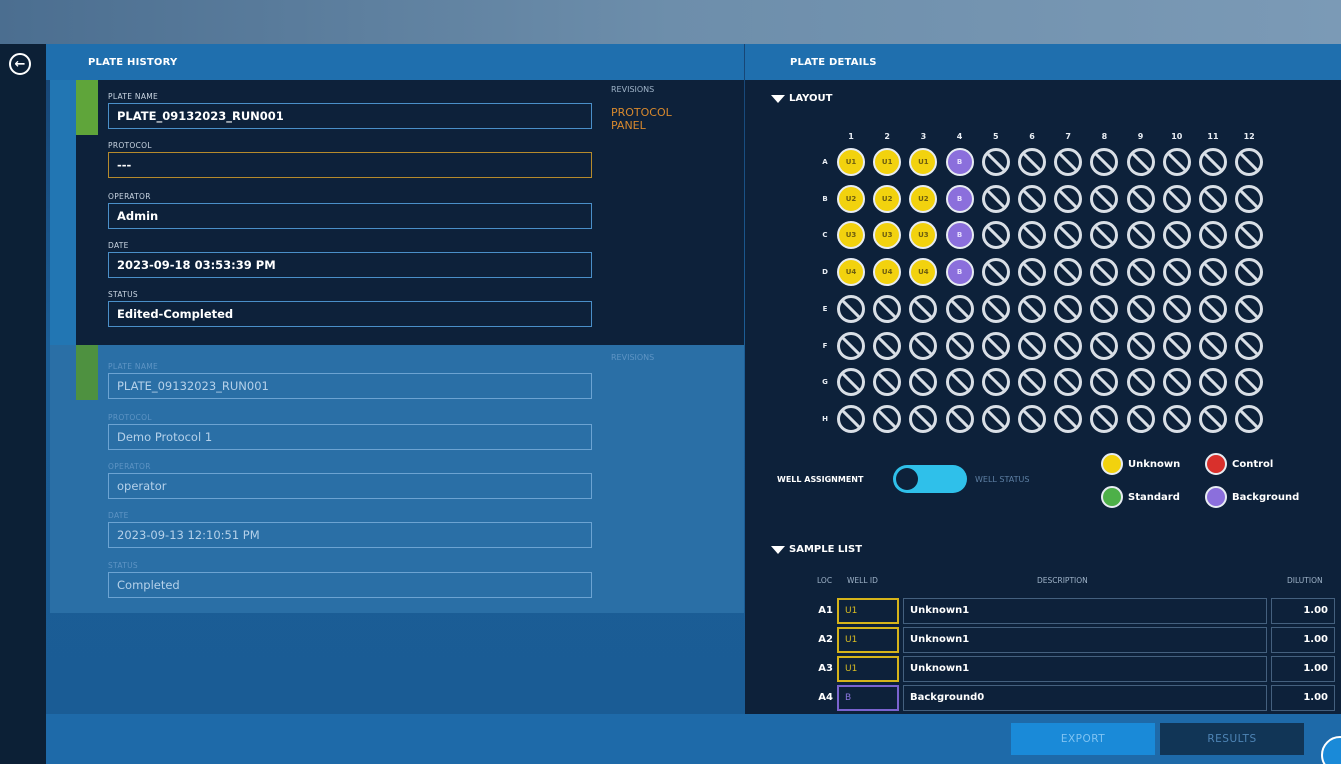 The width and height of the screenshot is (1341, 764). What do you see at coordinates (801, 98) in the screenshot?
I see `layout-section-toggle: LAYOUT` at bounding box center [801, 98].